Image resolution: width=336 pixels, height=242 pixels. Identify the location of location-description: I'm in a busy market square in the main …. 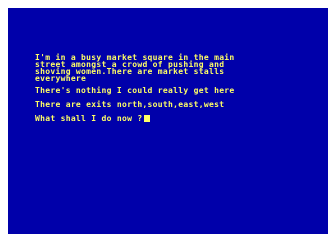
(135, 68).